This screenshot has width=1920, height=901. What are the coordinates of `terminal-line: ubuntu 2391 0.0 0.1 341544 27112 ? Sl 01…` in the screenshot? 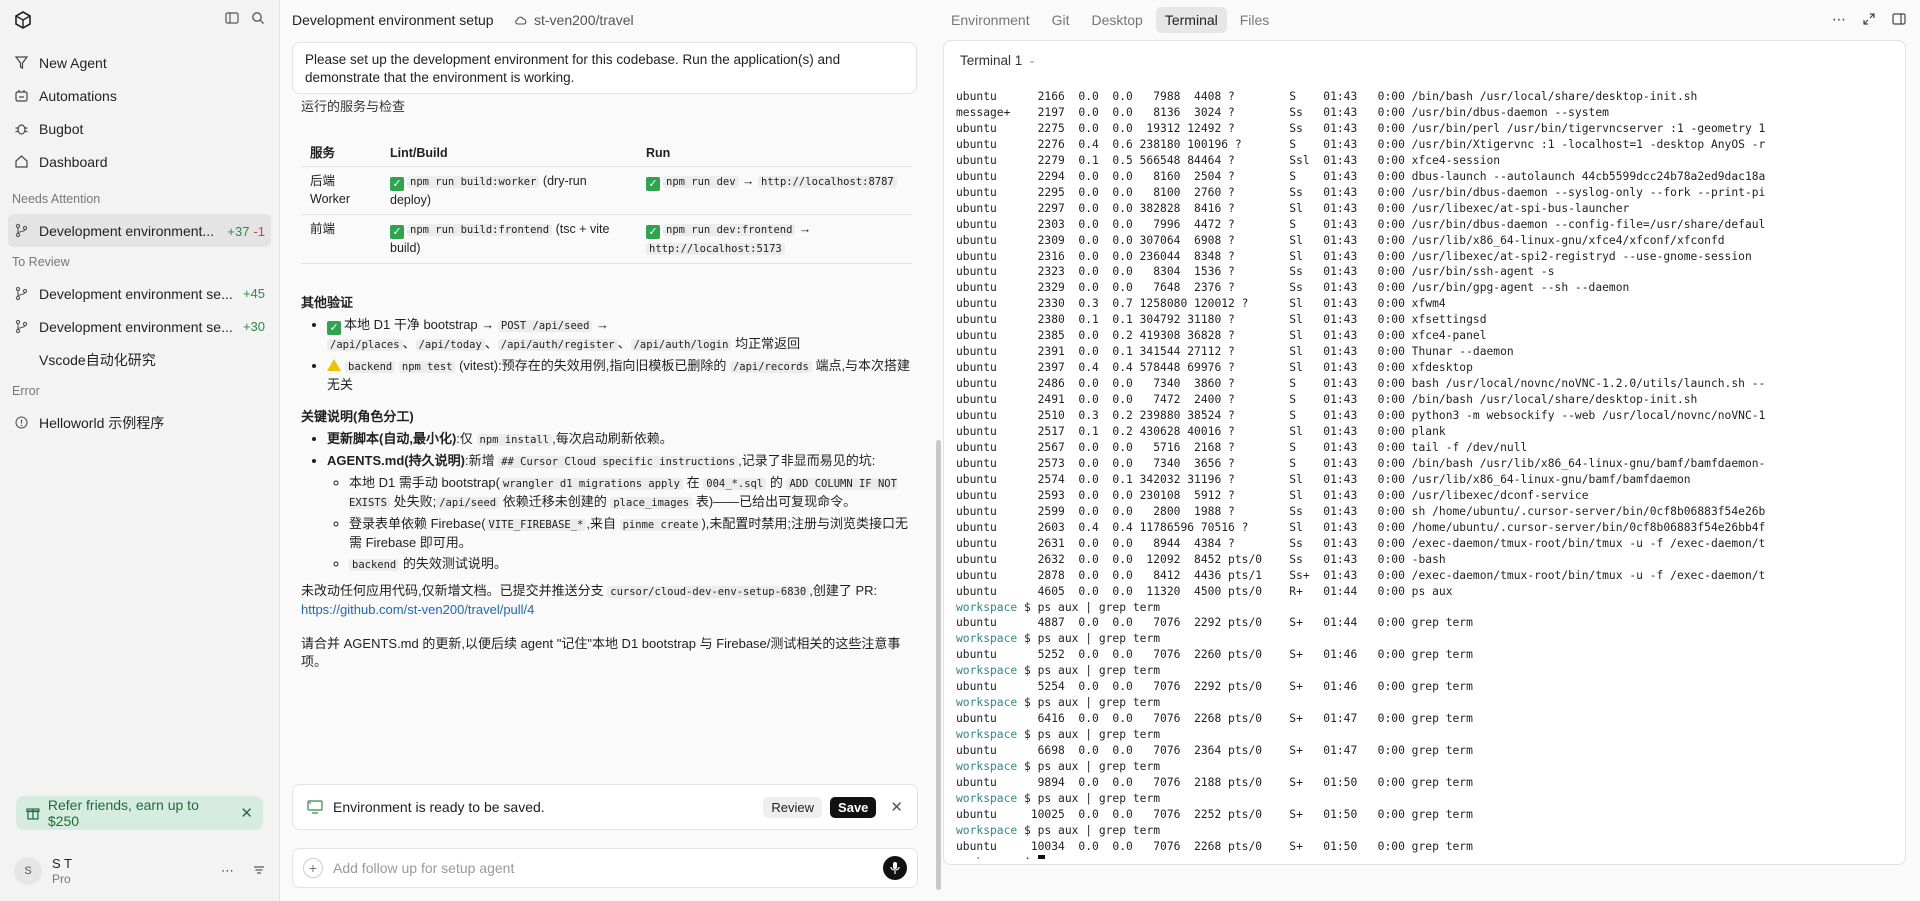 It's located at (1235, 352).